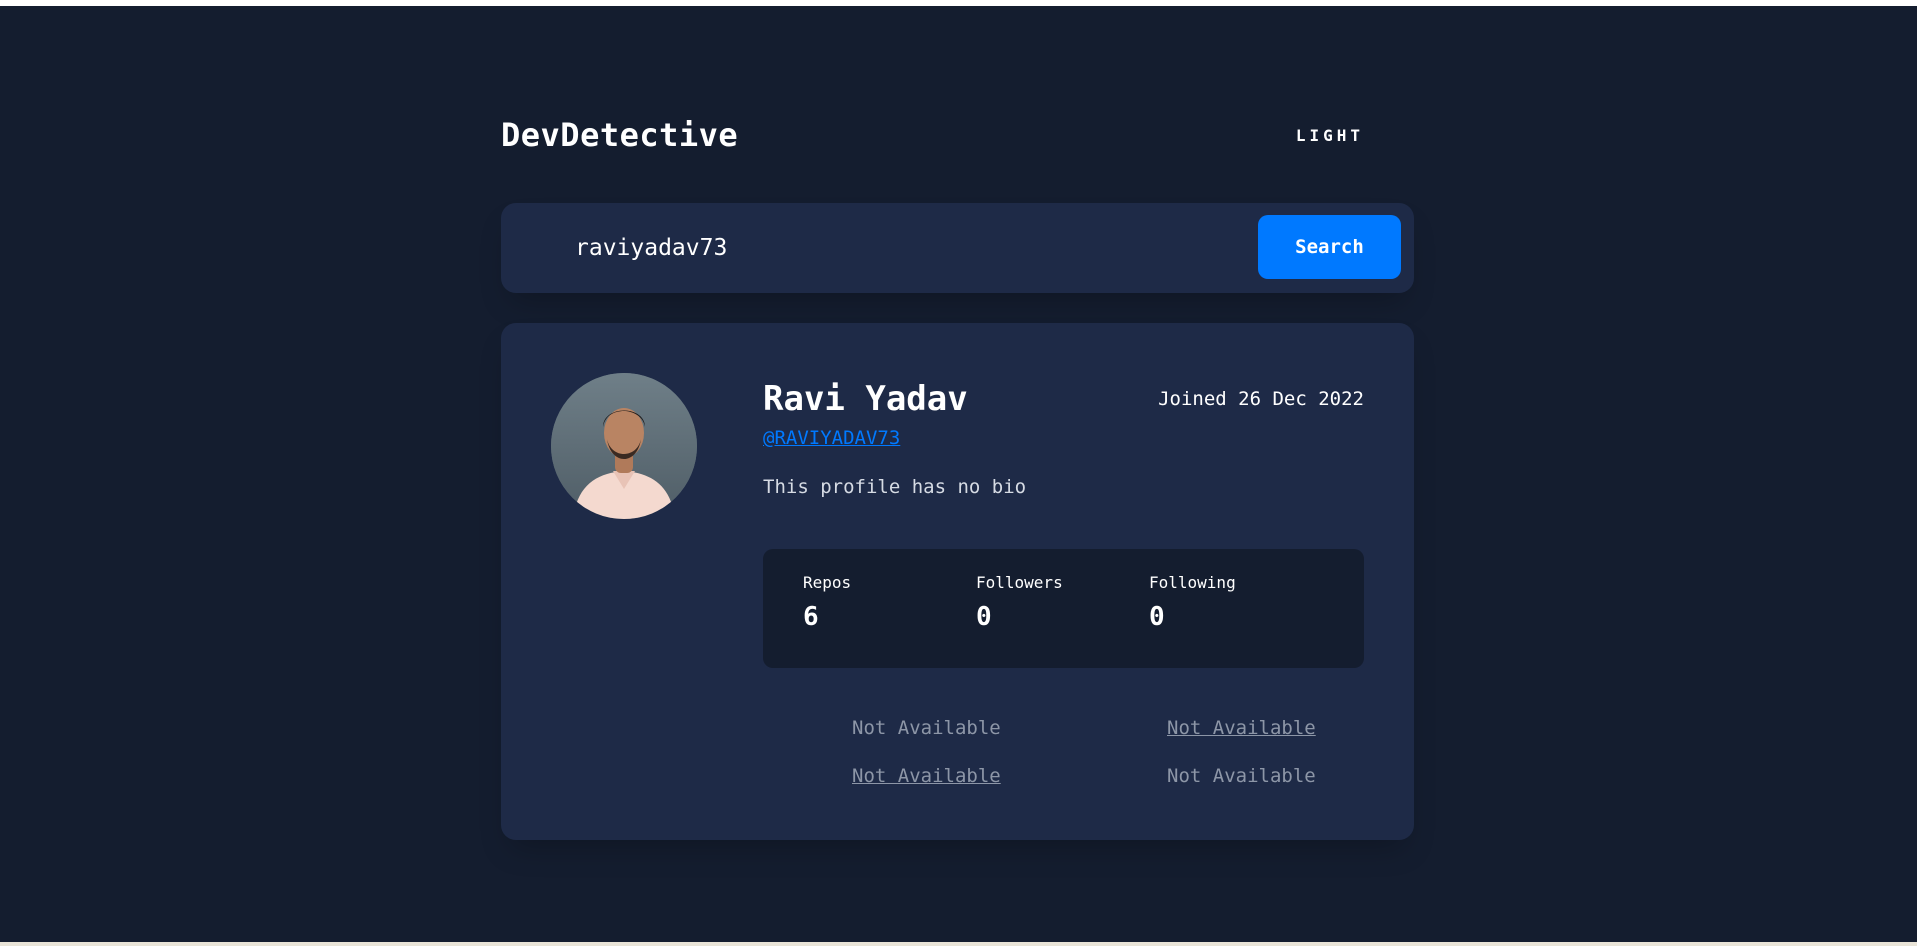 The image size is (1917, 946). I want to click on search-input, so click(895, 248).